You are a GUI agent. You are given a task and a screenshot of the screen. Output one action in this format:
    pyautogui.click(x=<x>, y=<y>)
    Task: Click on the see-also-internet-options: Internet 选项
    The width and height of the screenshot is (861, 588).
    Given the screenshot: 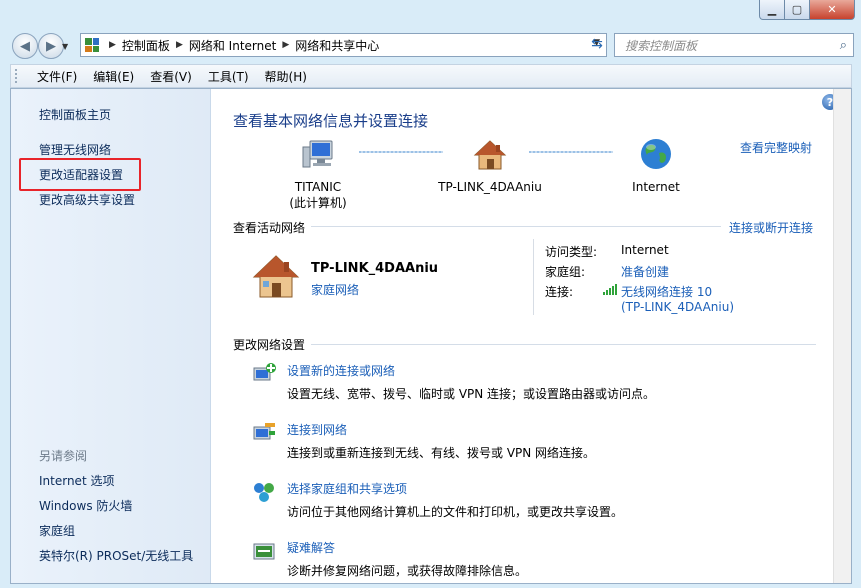 What is the action you would take?
    pyautogui.click(x=76, y=480)
    